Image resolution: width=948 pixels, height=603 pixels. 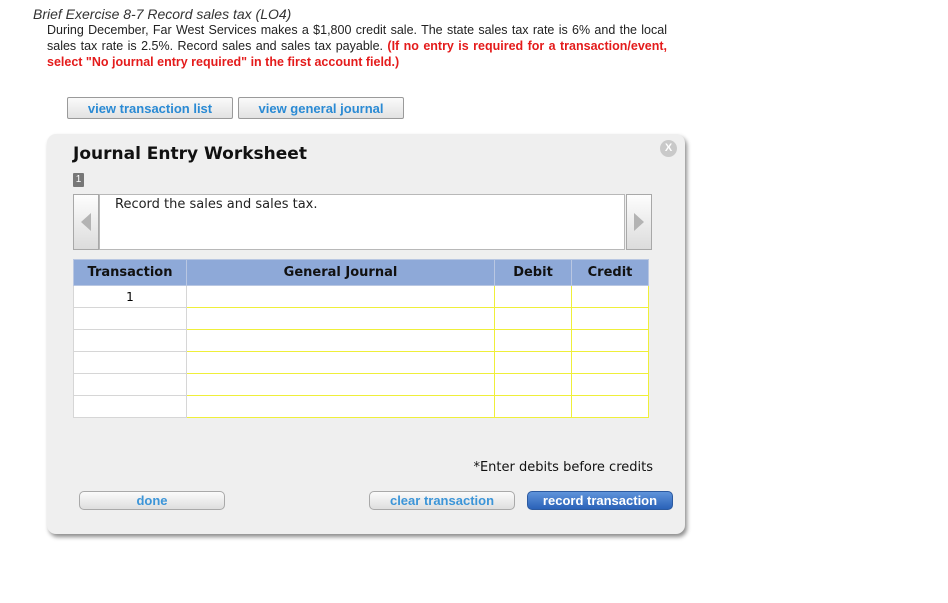 I want to click on instruction-box: Record the sales and sales tax., so click(x=362, y=222).